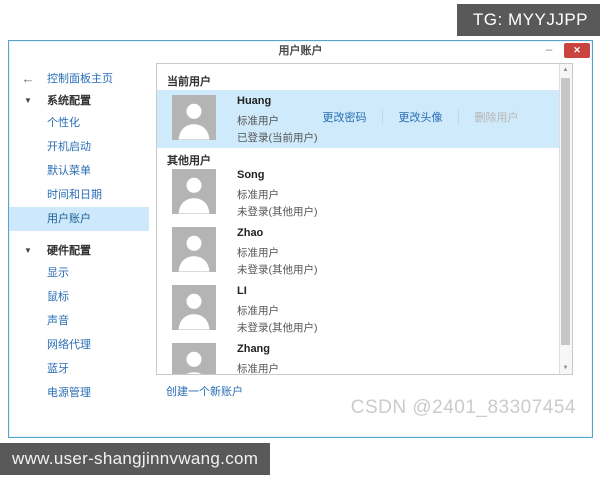 Image resolution: width=600 pixels, height=480 pixels. I want to click on sidebar-section-hardware-config: ▼ 硬件配置, so click(79, 250).